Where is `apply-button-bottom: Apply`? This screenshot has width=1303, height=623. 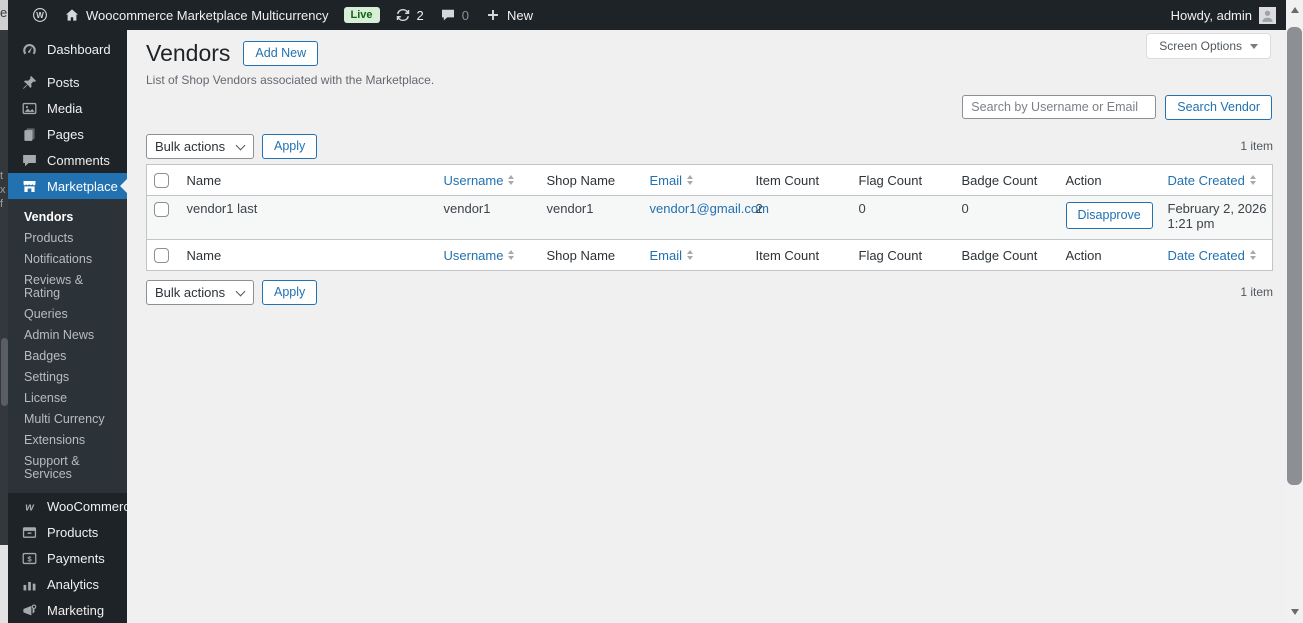 apply-button-bottom: Apply is located at coordinates (290, 292).